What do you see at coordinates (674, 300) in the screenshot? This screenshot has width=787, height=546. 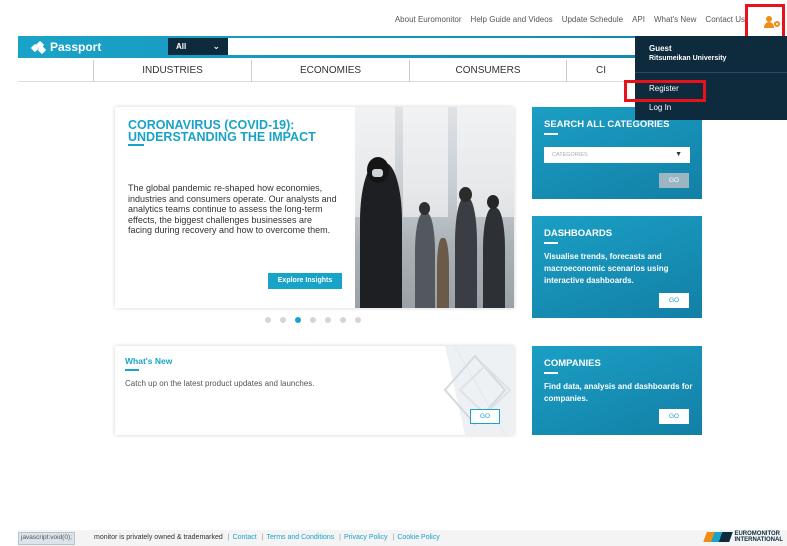 I see `dashboards-go-button: GO` at bounding box center [674, 300].